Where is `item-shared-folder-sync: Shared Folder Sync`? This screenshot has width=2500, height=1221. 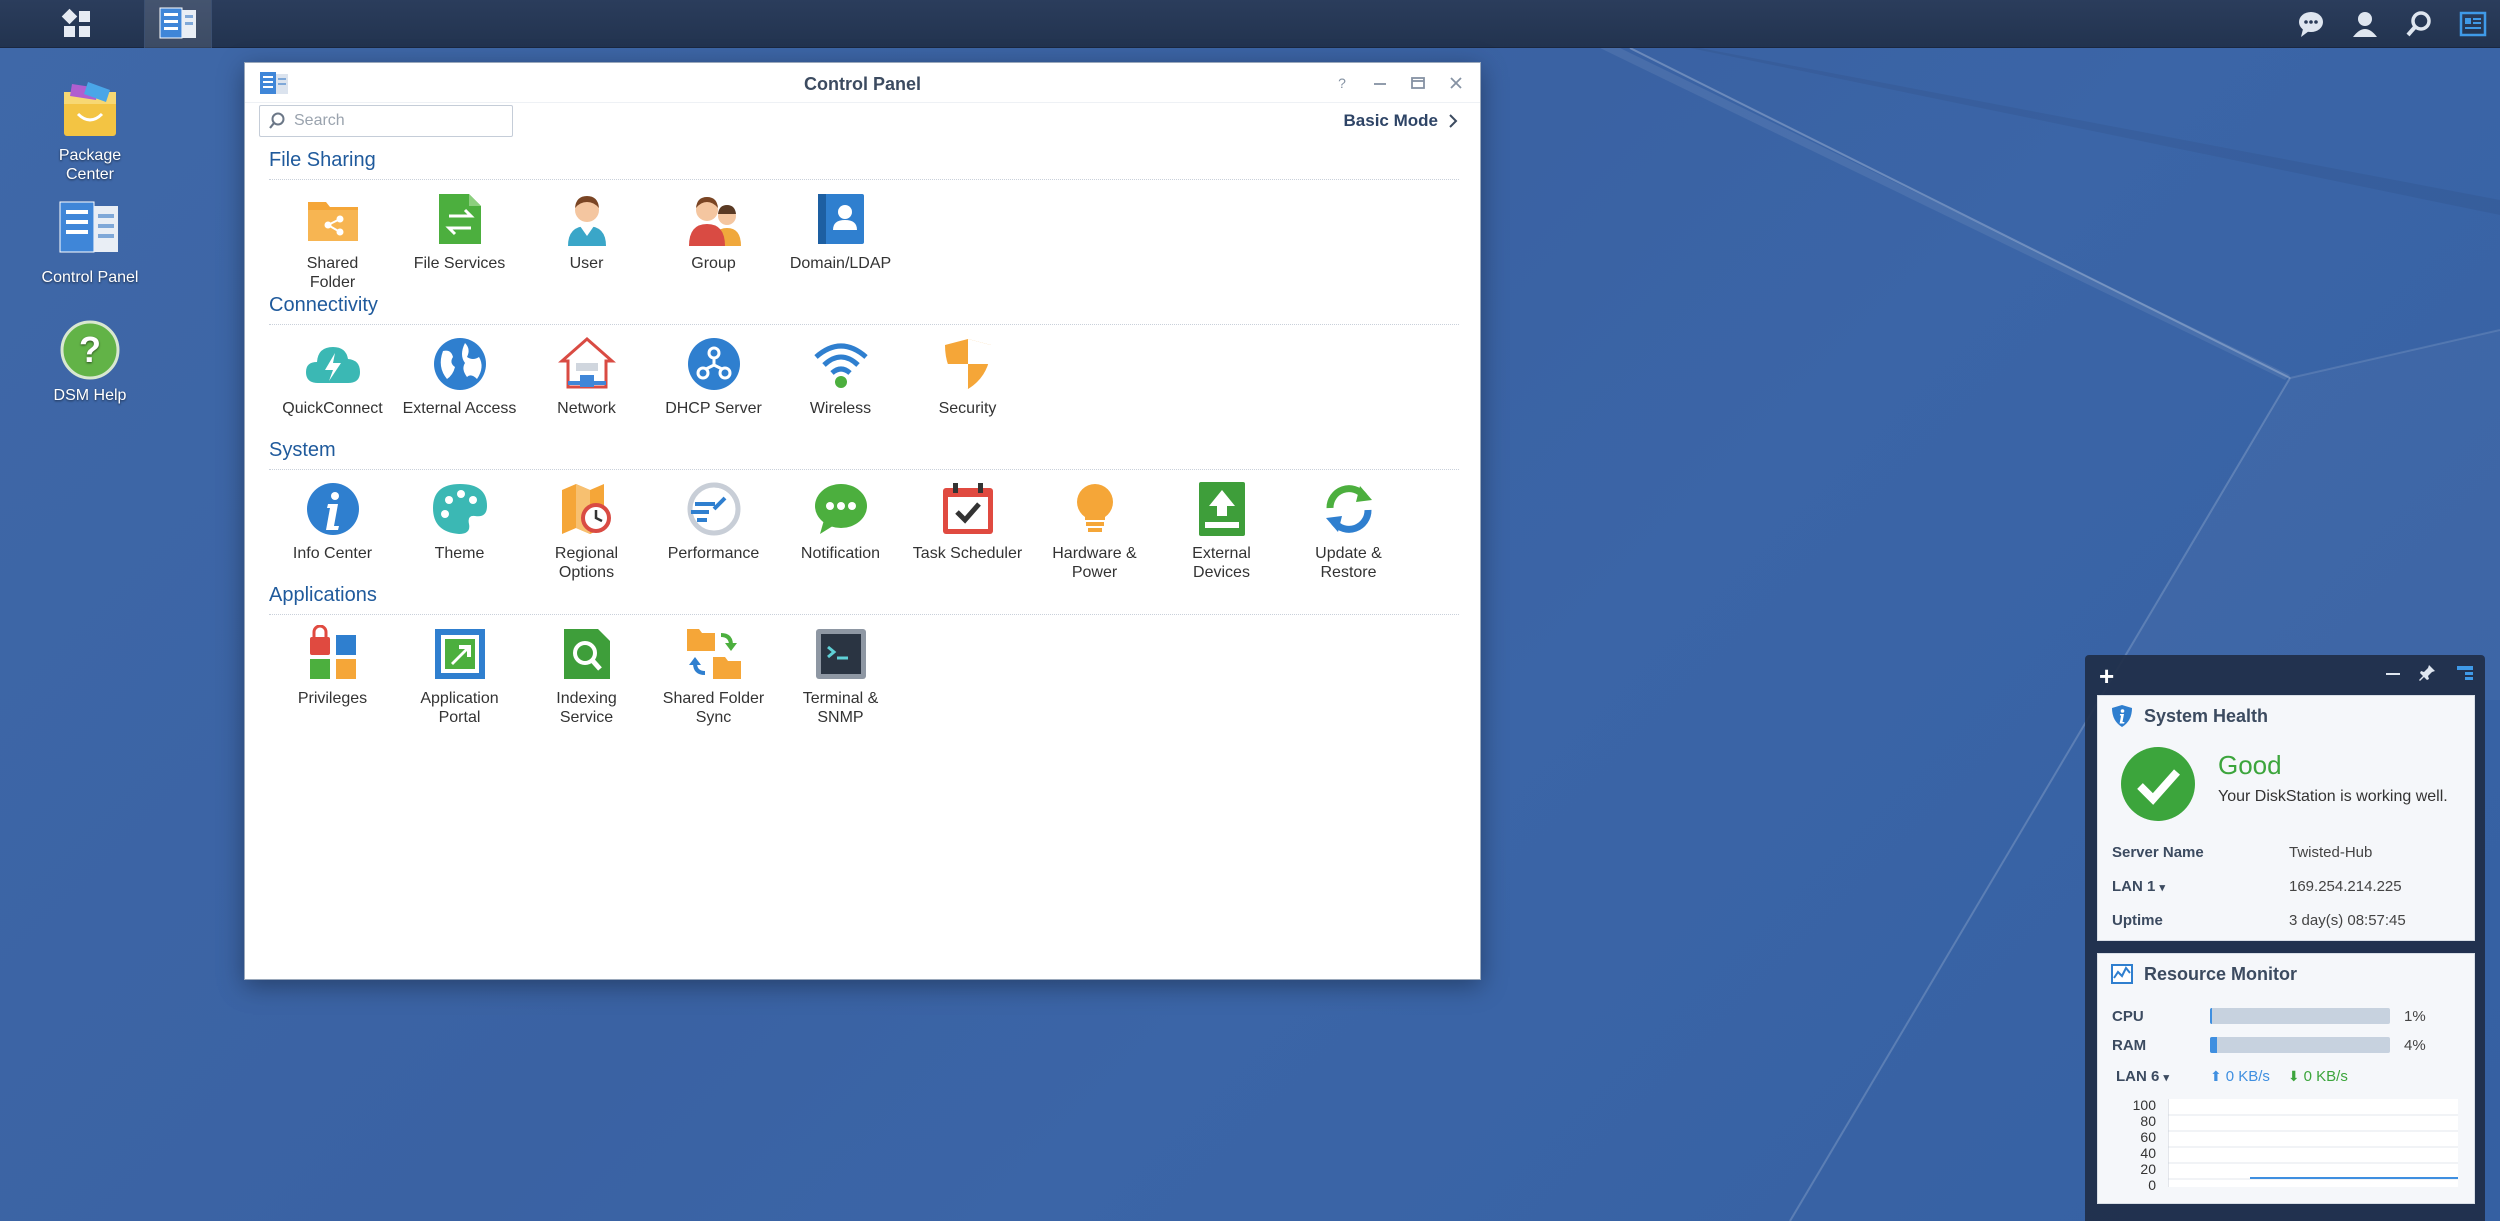
item-shared-folder-sync: Shared Folder Sync is located at coordinates (713, 676).